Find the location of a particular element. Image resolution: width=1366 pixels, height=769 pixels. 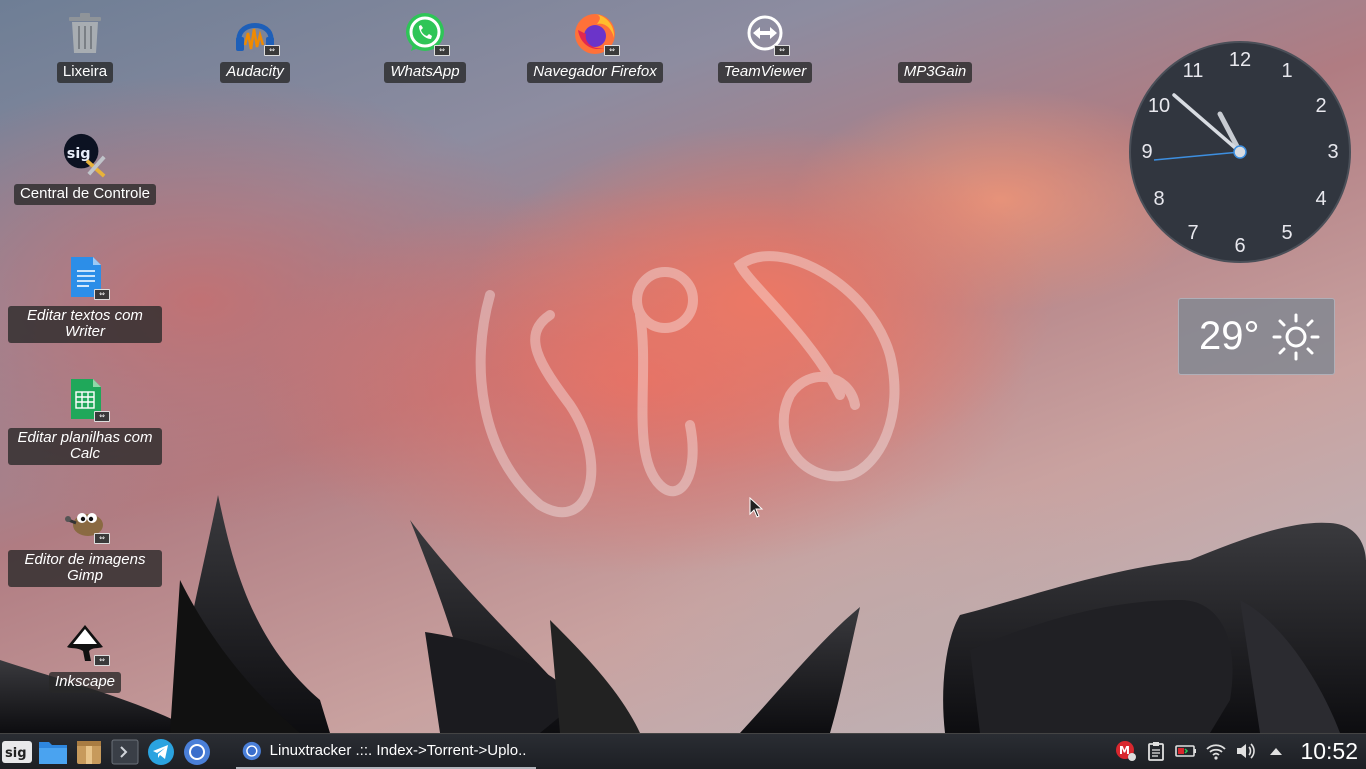

clock-number: 6 is located at coordinates (1240, 246).